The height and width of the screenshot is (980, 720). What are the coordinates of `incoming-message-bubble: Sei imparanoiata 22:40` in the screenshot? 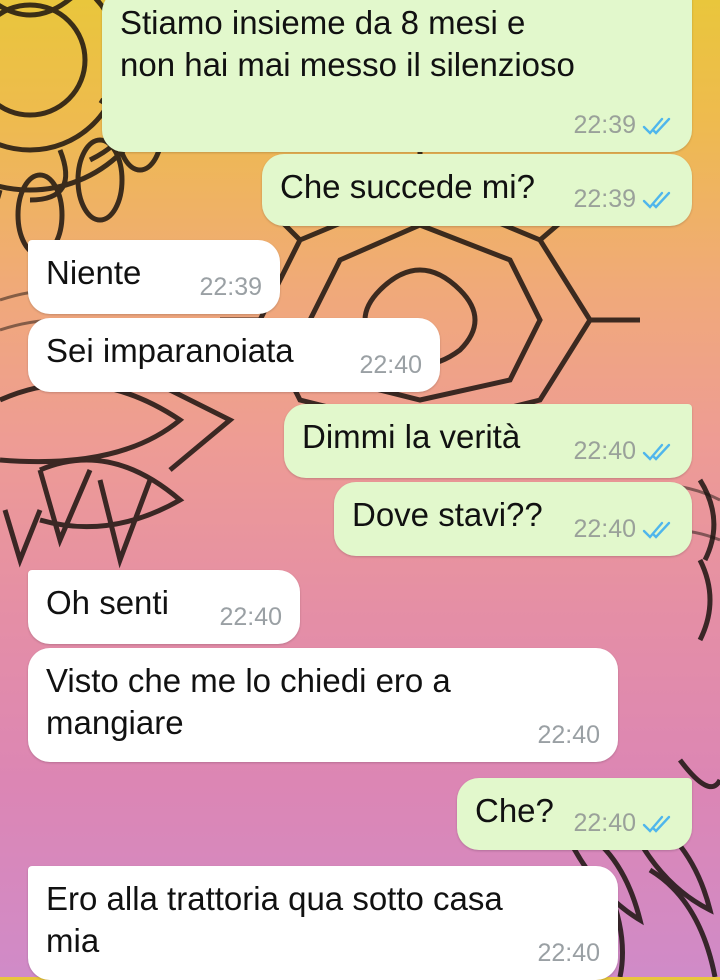 It's located at (234, 355).